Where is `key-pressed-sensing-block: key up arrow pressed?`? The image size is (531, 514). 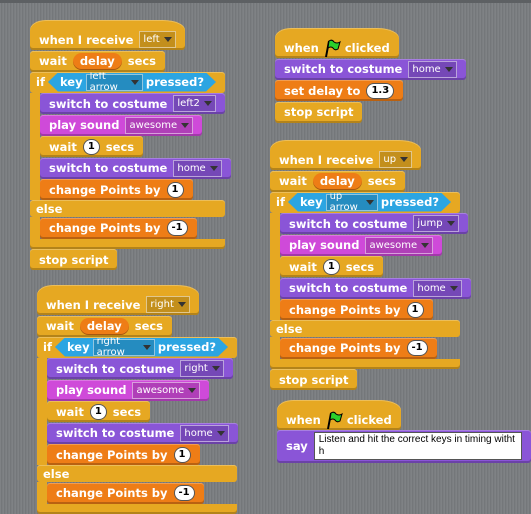 key-pressed-sensing-block: key up arrow pressed? is located at coordinates (369, 202).